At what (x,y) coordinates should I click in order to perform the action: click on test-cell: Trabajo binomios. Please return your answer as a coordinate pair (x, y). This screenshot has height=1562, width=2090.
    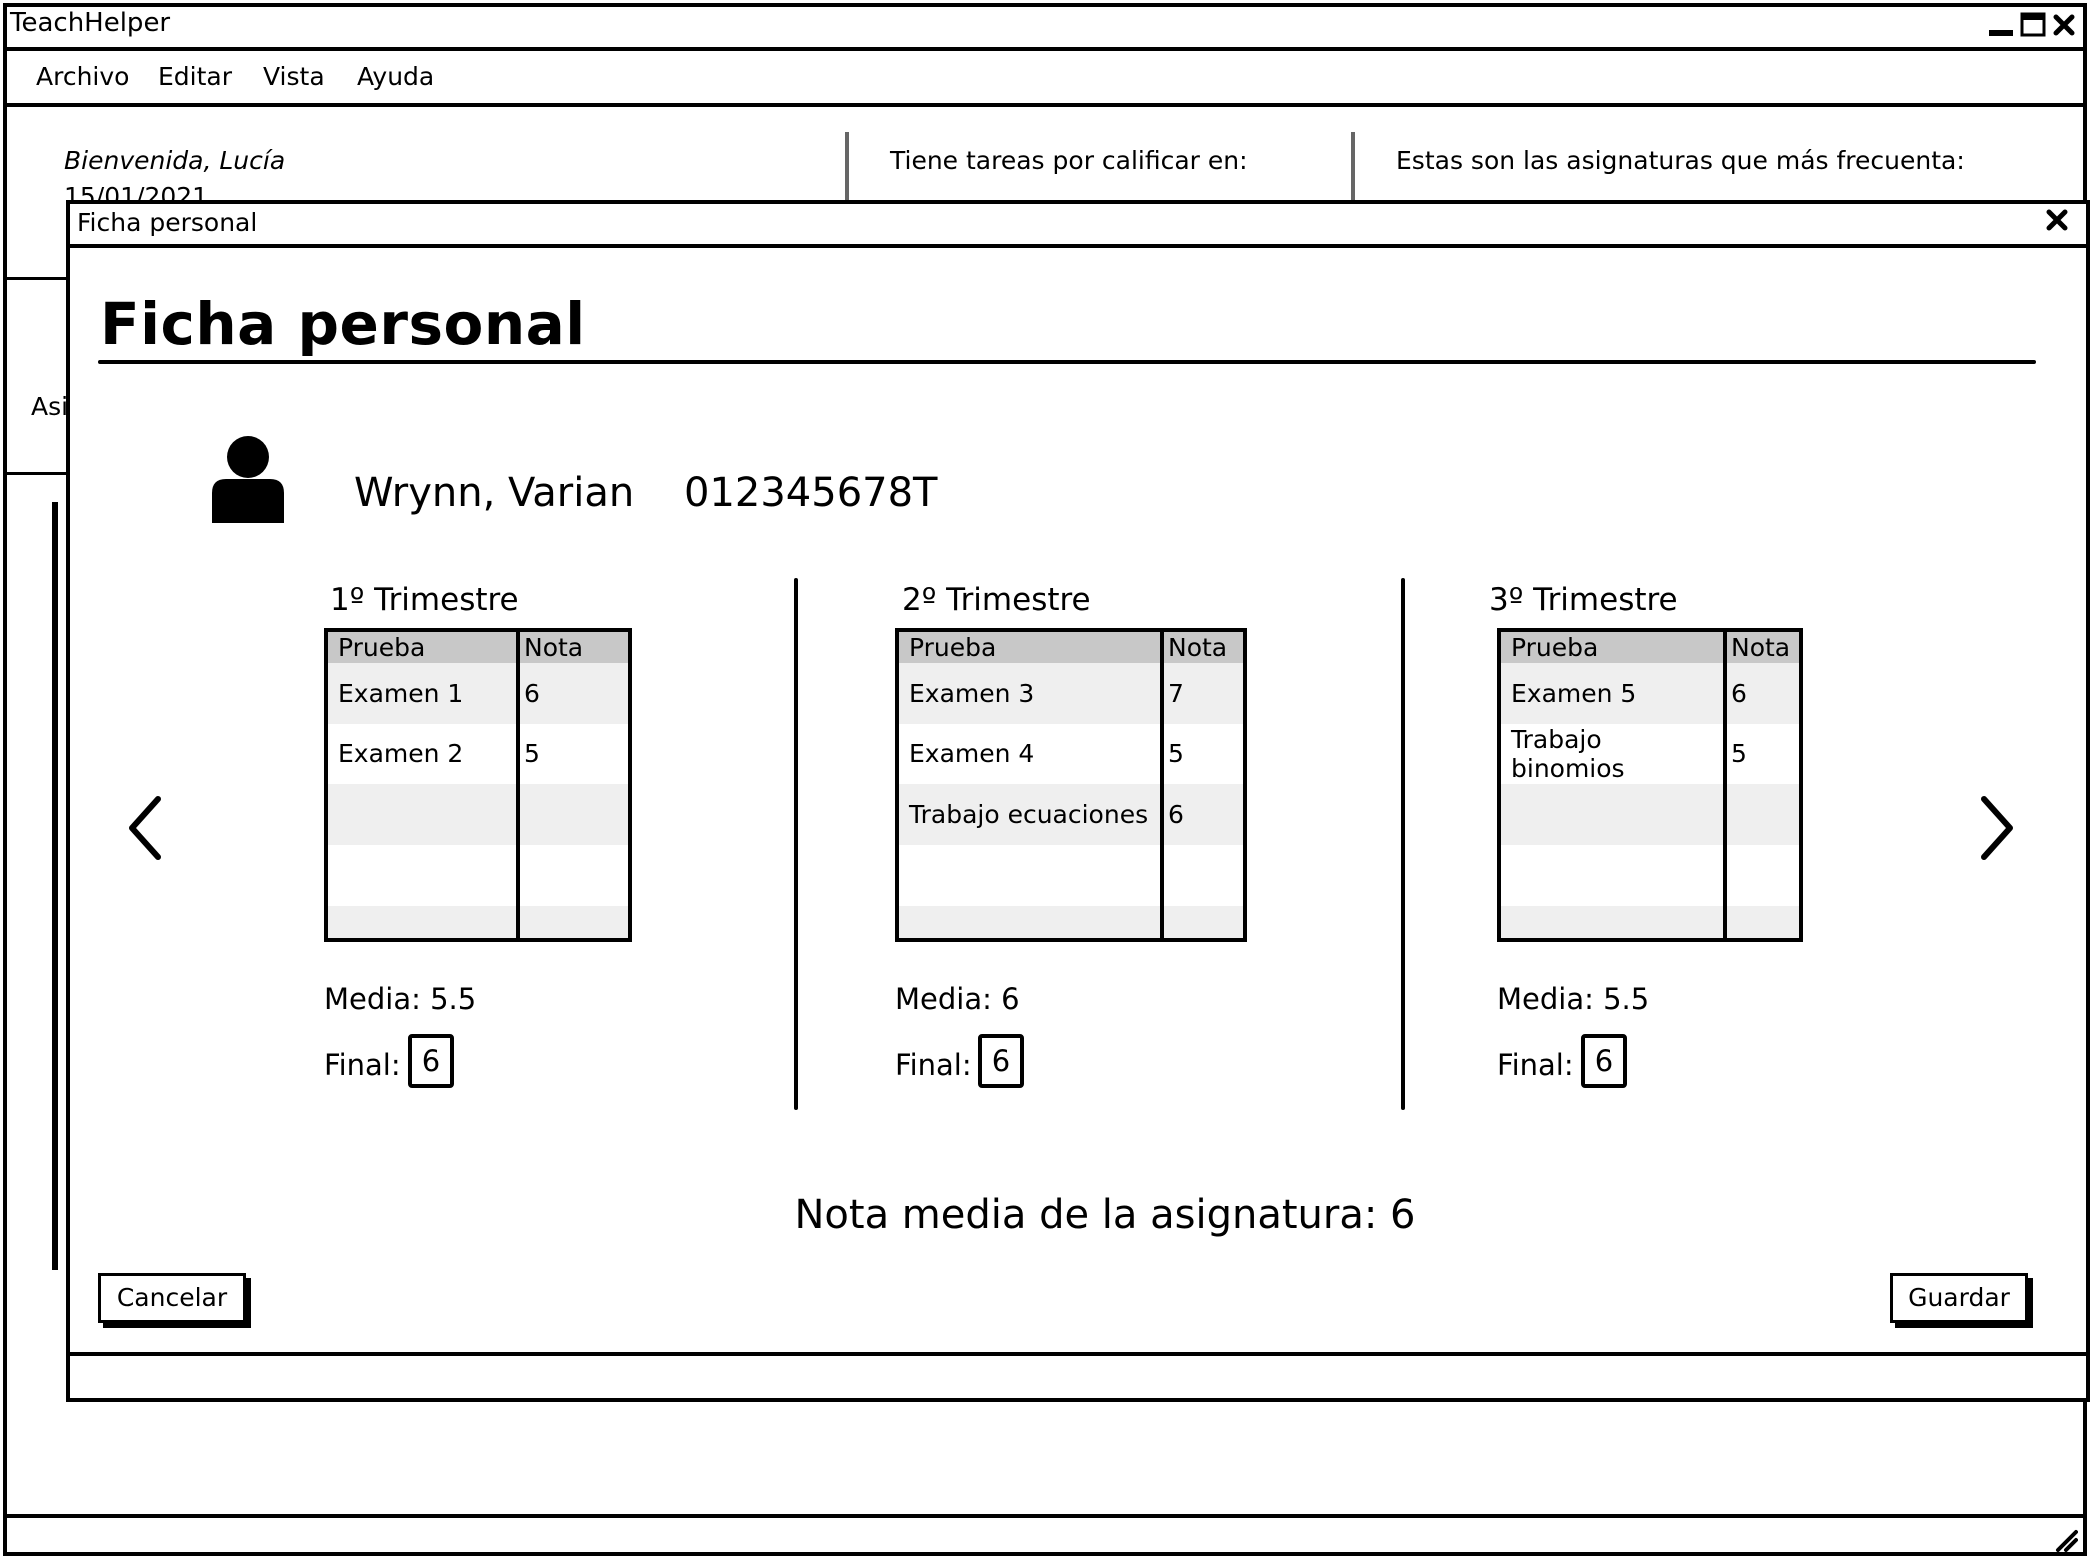
    Looking at the image, I should click on (1613, 754).